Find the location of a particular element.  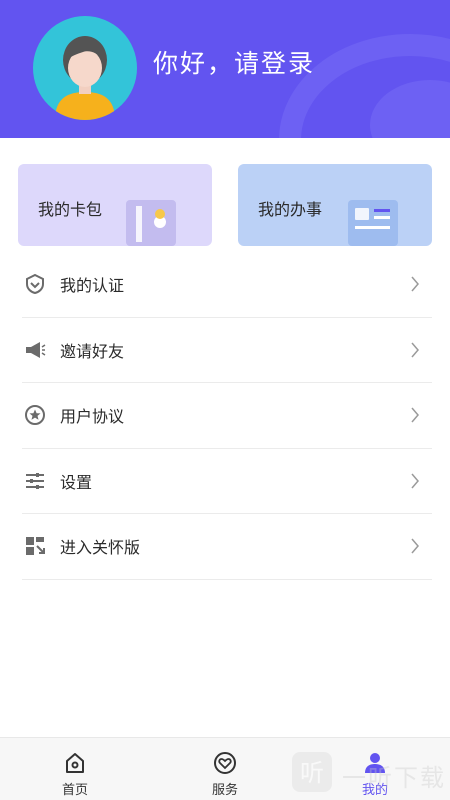

menu-item-user-agreement: 用户协议 is located at coordinates (227, 416).